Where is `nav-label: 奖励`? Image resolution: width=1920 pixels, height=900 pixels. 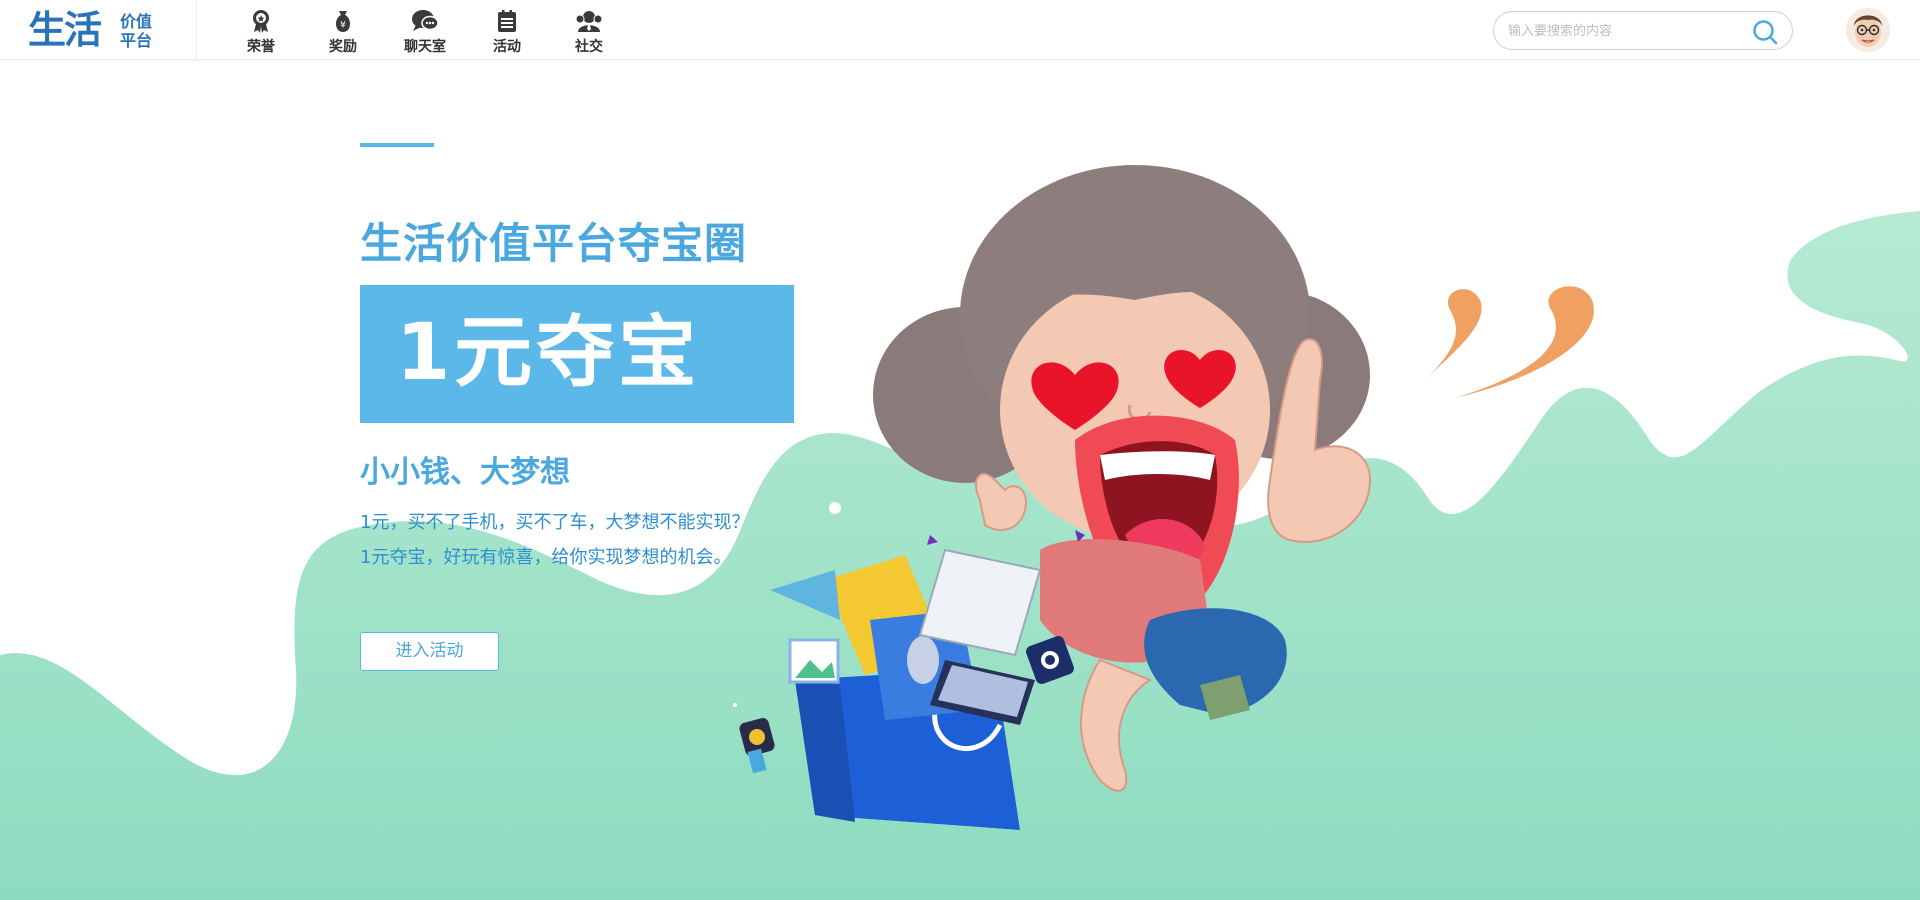
nav-label: 奖励 is located at coordinates (343, 47).